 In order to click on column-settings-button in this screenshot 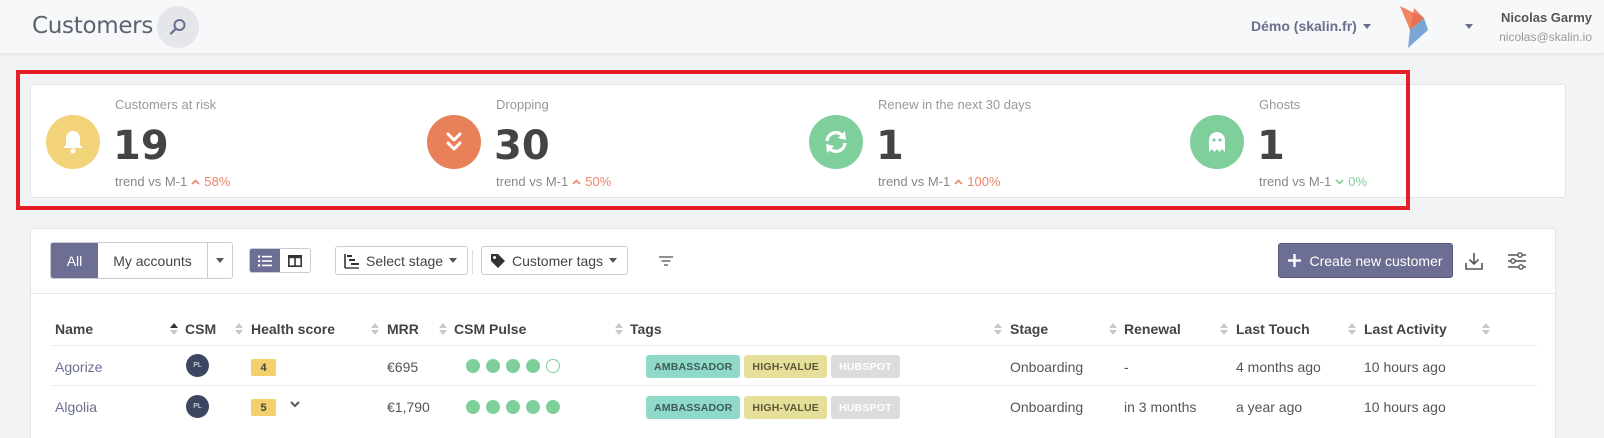, I will do `click(1517, 261)`.